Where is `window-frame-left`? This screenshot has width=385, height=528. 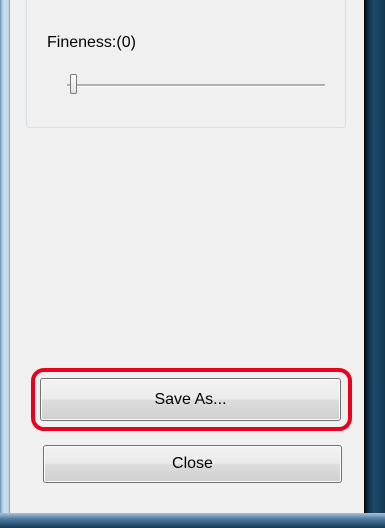
window-frame-left is located at coordinates (4, 264).